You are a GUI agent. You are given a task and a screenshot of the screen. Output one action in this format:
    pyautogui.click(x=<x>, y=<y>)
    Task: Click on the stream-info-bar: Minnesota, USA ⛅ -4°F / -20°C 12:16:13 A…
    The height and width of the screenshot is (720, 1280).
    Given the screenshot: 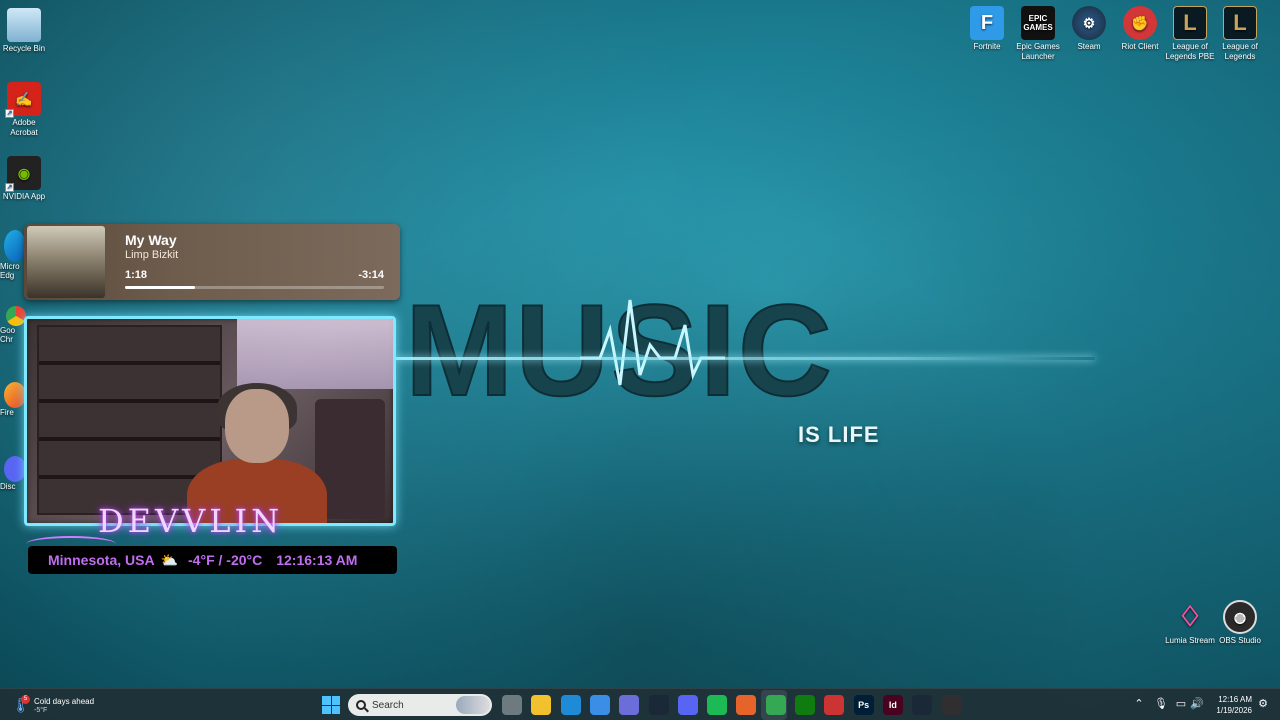 What is the action you would take?
    pyautogui.click(x=212, y=560)
    